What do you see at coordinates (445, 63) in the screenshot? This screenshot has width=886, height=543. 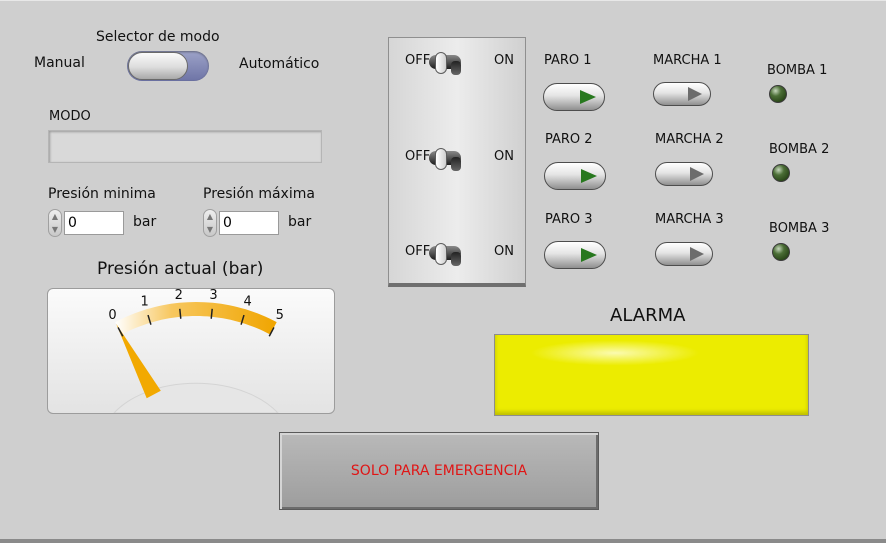 I see `switch-1-toggle` at bounding box center [445, 63].